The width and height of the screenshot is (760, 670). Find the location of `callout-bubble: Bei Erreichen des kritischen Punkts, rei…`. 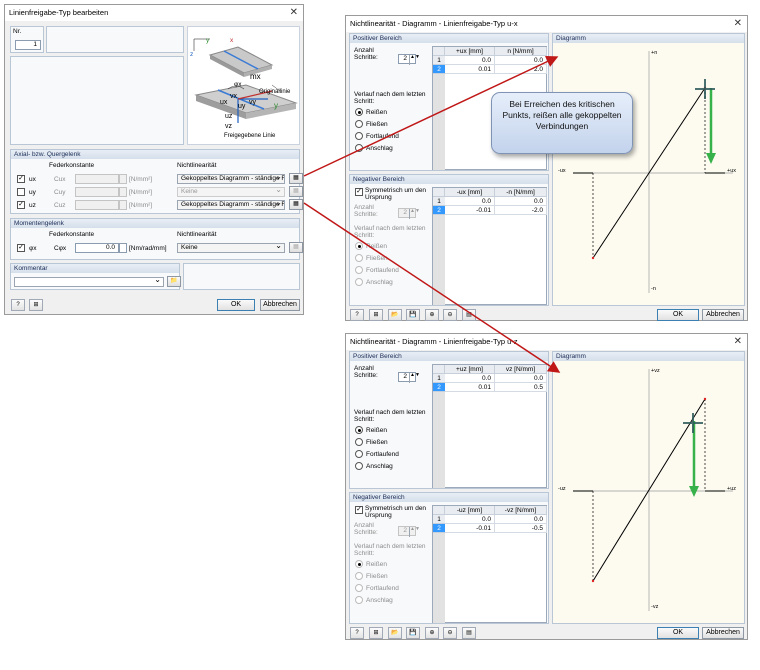

callout-bubble: Bei Erreichen des kritischen Punkts, rei… is located at coordinates (562, 123).